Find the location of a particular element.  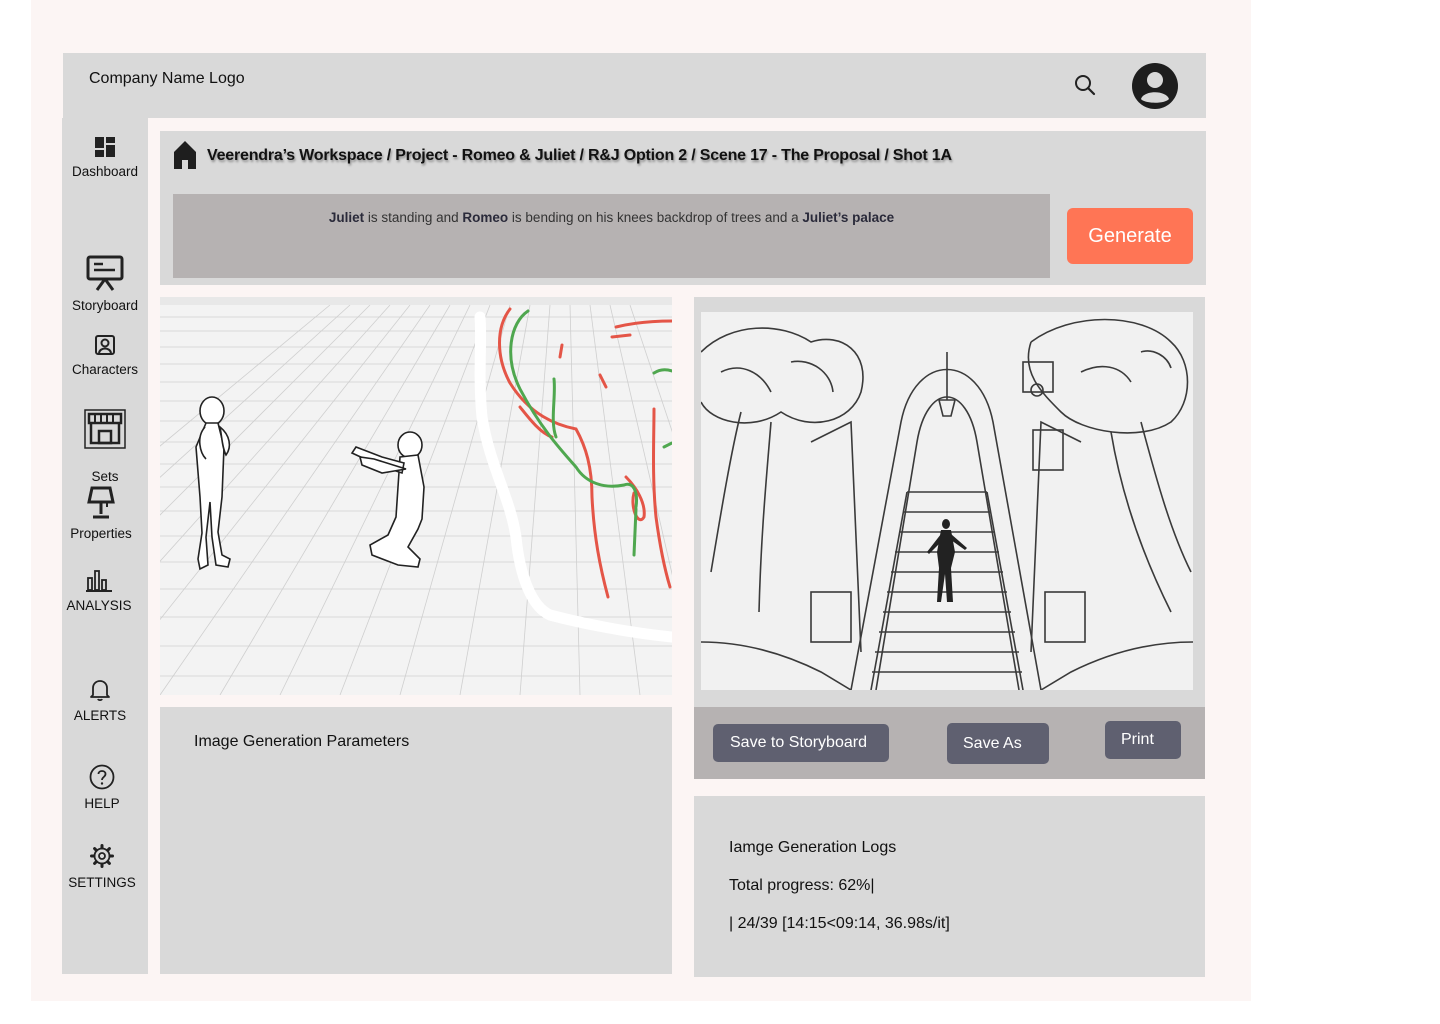

sidebar-item-label: SETTINGS is located at coordinates (102, 882).